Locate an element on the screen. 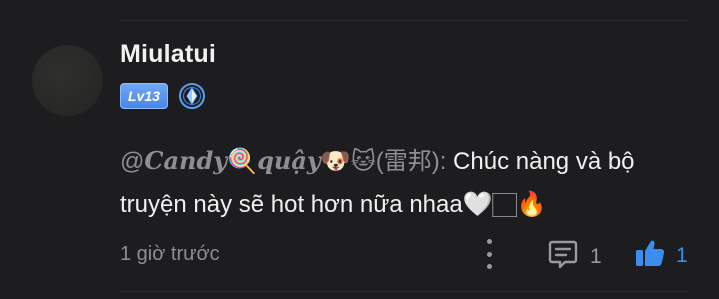 The height and width of the screenshot is (299, 719). comment-icon is located at coordinates (563, 256).